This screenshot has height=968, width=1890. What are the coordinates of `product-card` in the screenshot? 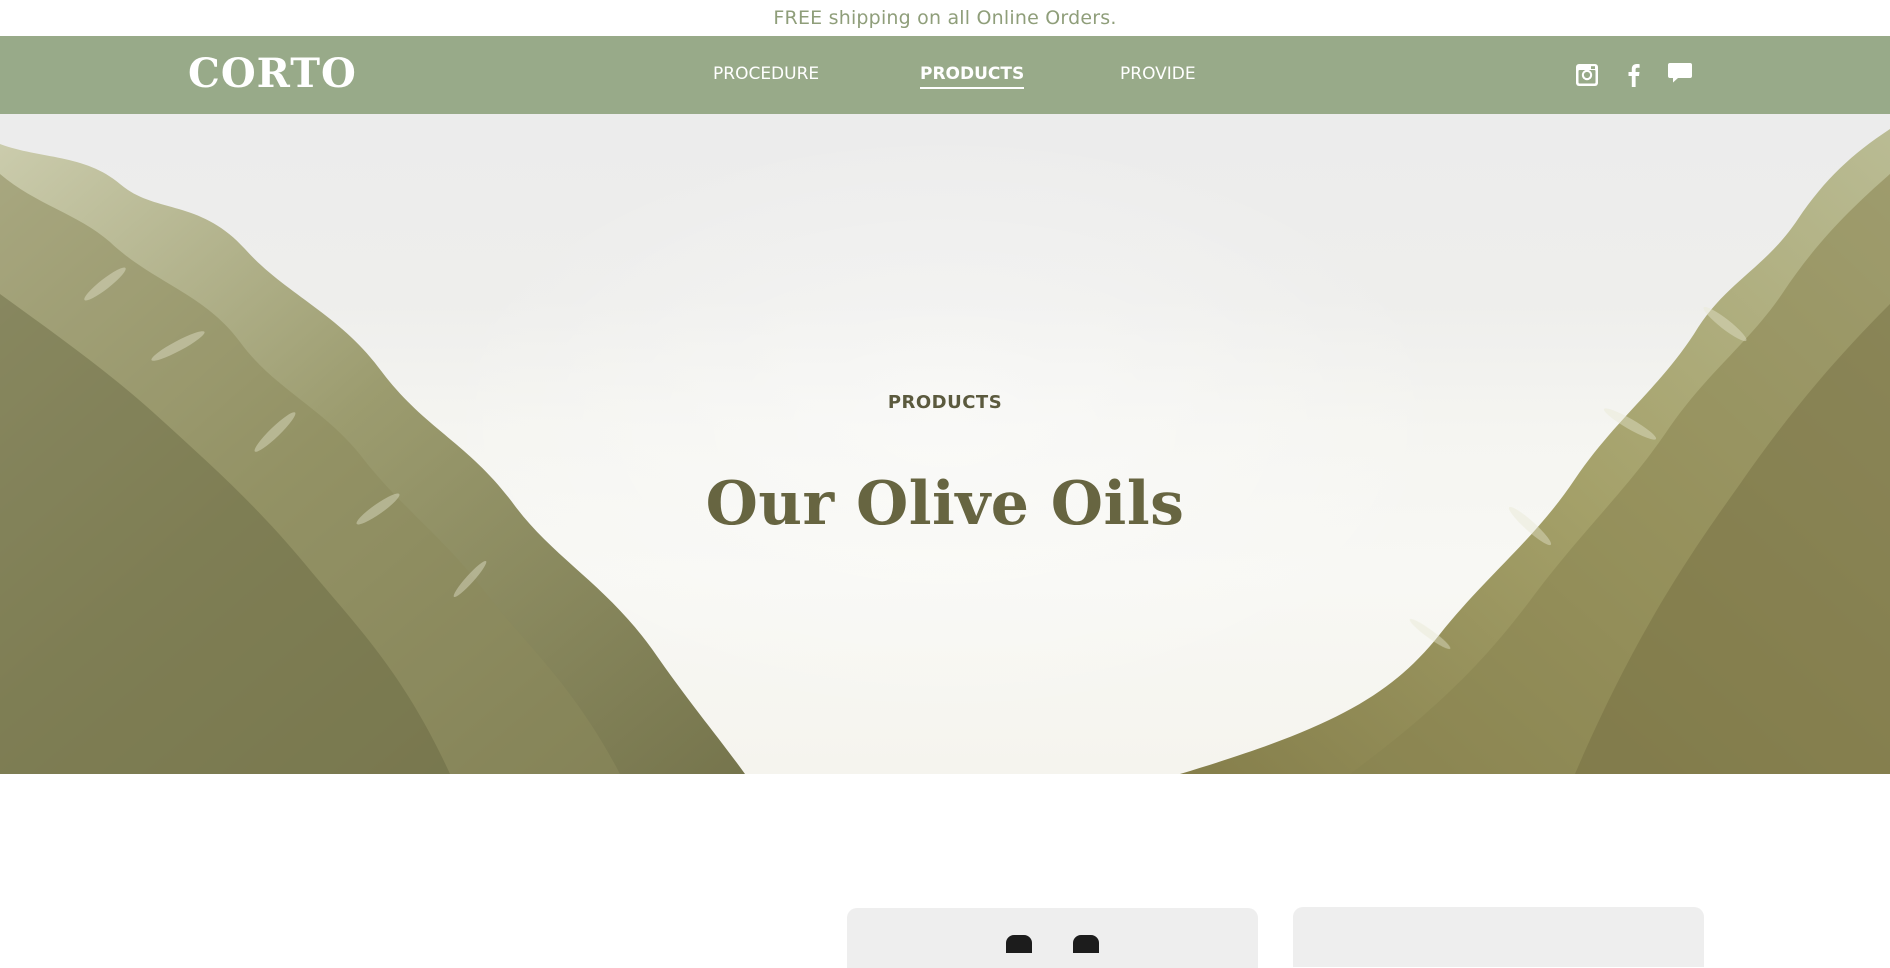 It's located at (1498, 937).